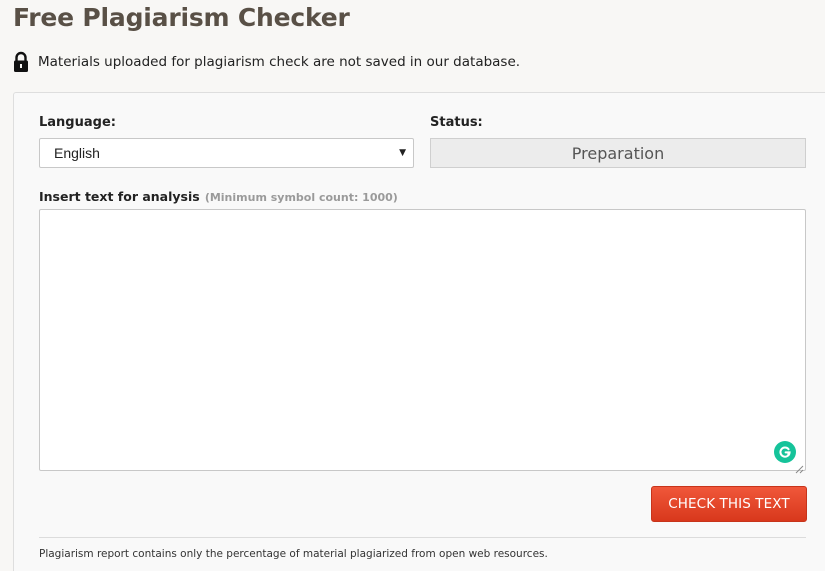 The height and width of the screenshot is (571, 825). What do you see at coordinates (729, 504) in the screenshot?
I see `check-text-button: CHECK THIS TEXT` at bounding box center [729, 504].